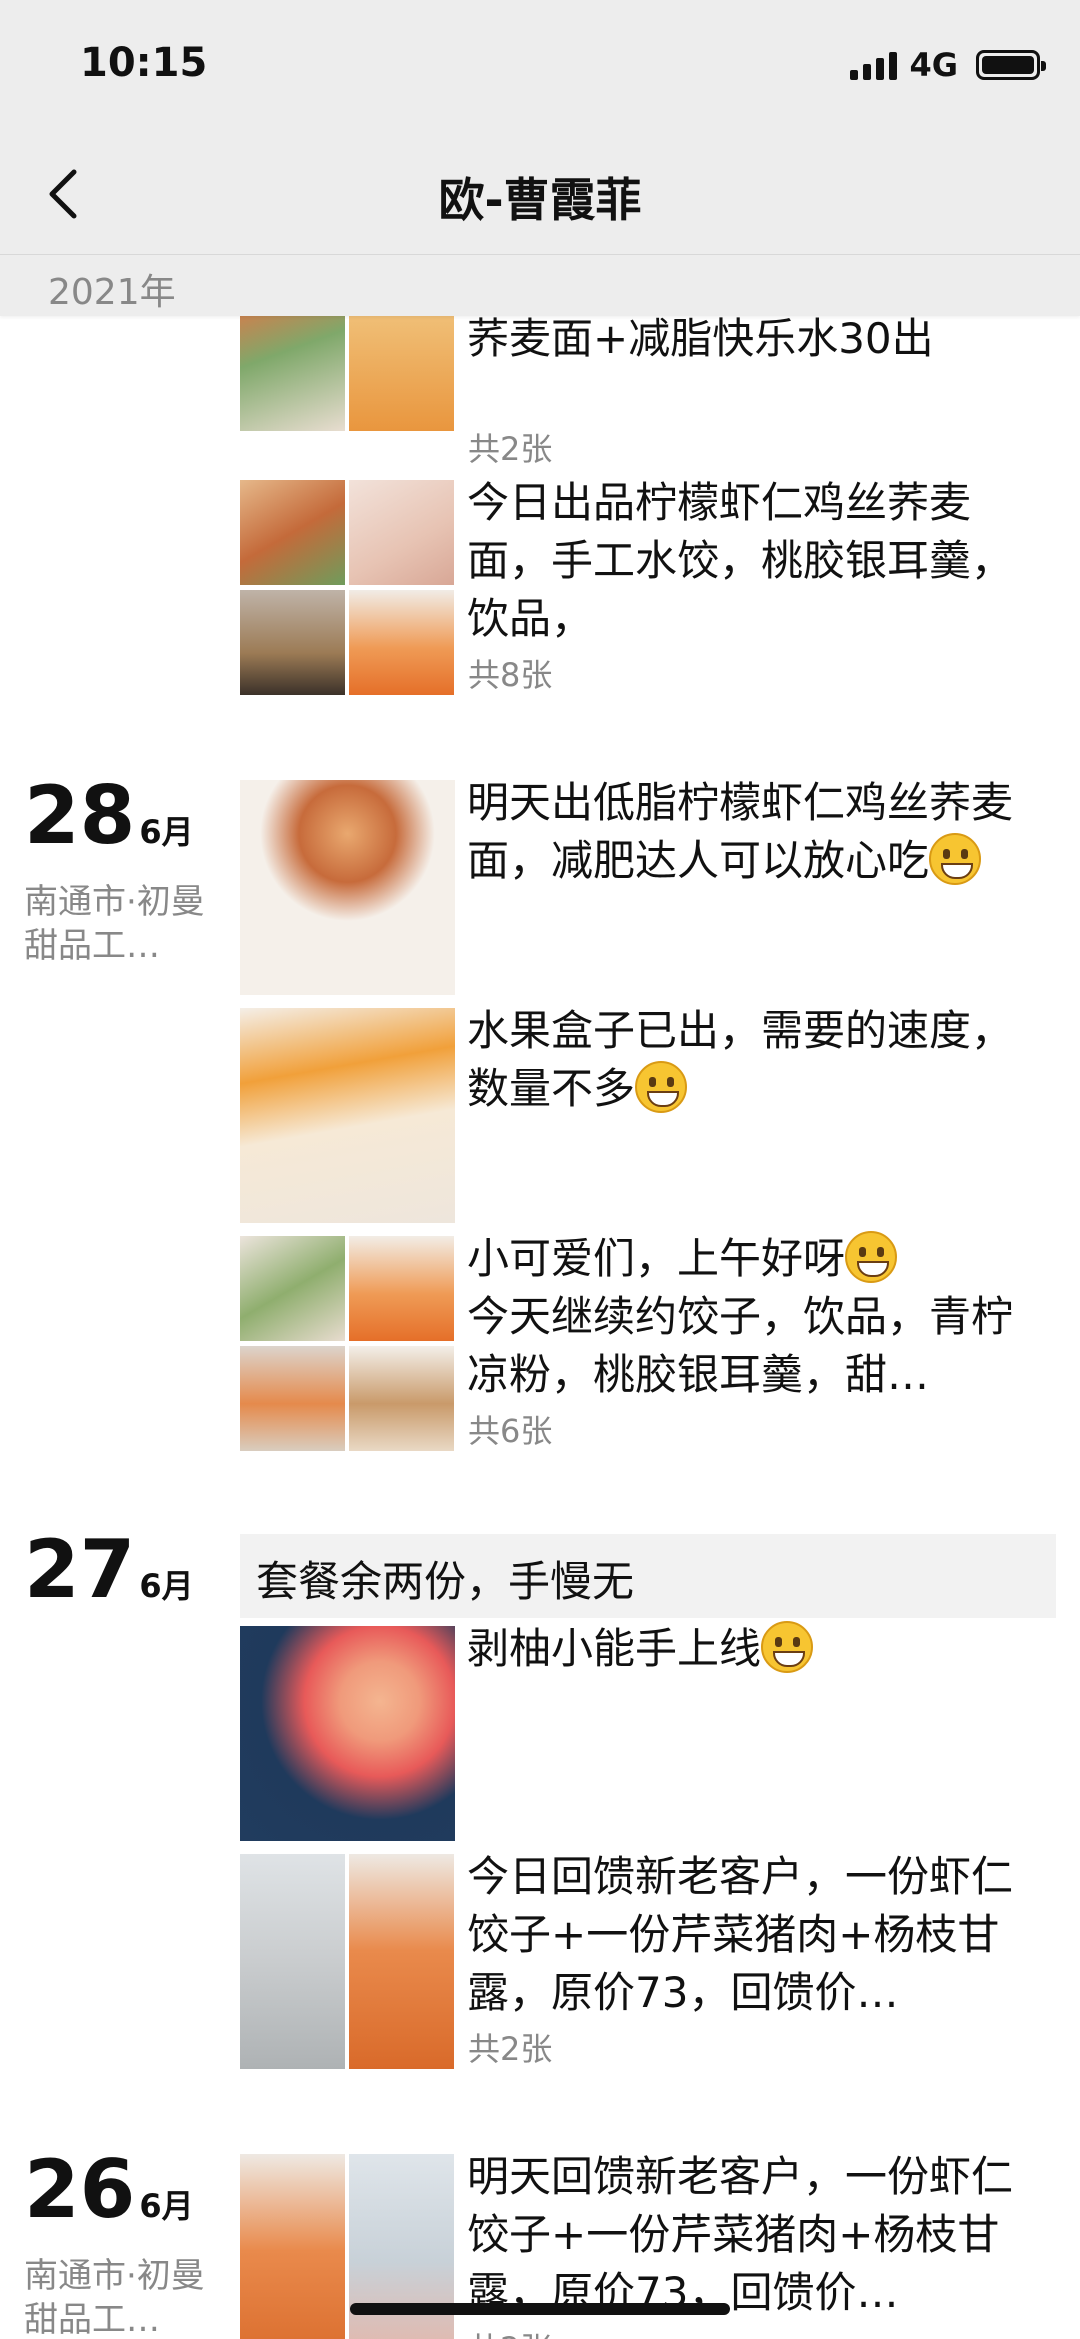 The width and height of the screenshot is (1080, 2339). What do you see at coordinates (933, 65) in the screenshot?
I see `network-label: 4G` at bounding box center [933, 65].